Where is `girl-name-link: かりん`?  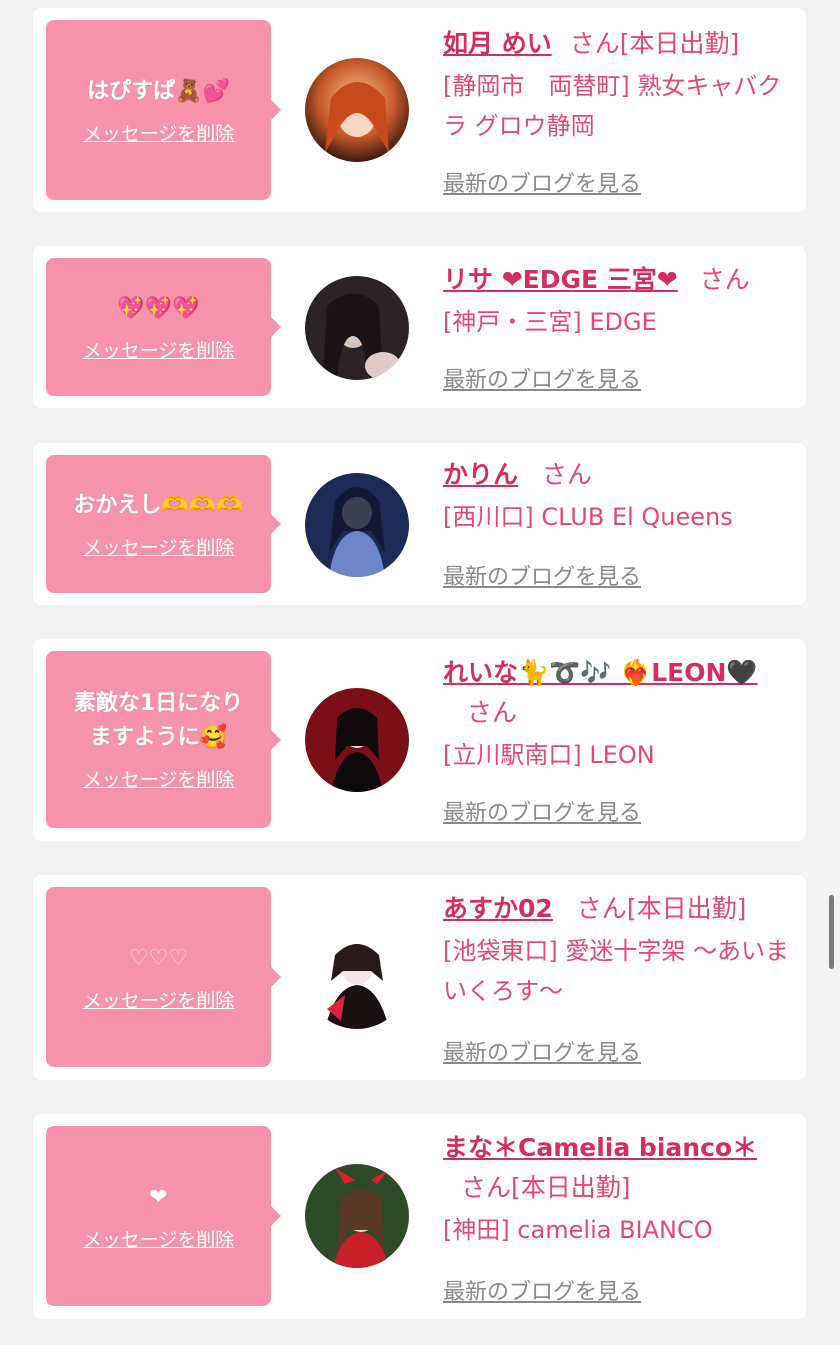
girl-name-link: かりん is located at coordinates (480, 474).